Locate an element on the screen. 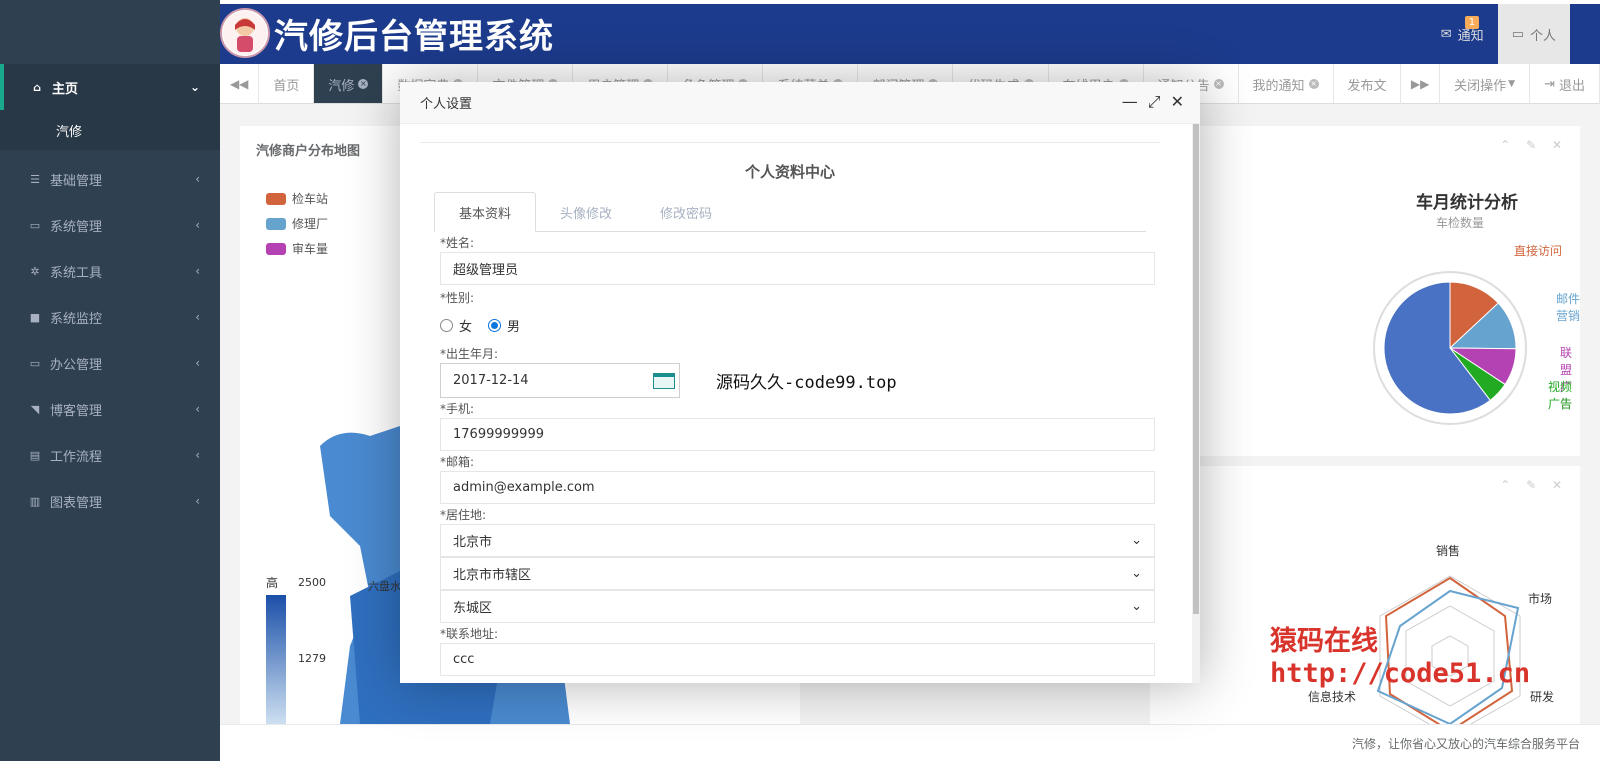 This screenshot has height=761, width=1600. tab-publish: 发布文 is located at coordinates (1367, 83).